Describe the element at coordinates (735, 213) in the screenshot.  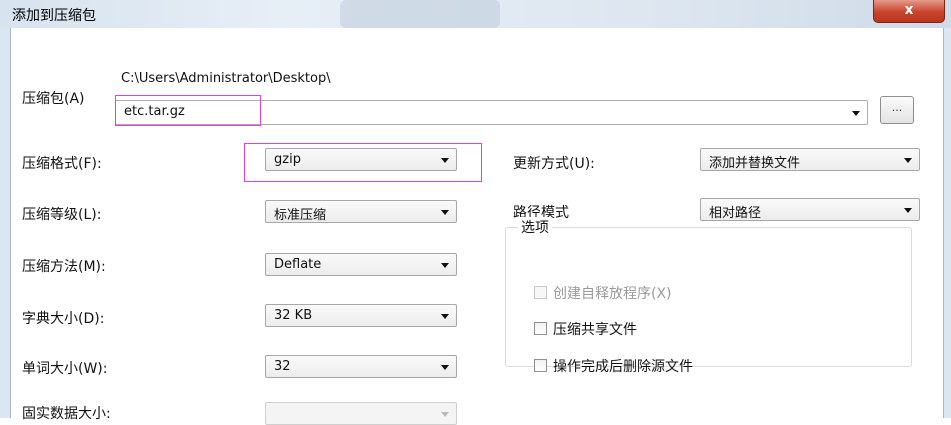
I see `path-mode-value: 相对路径` at that location.